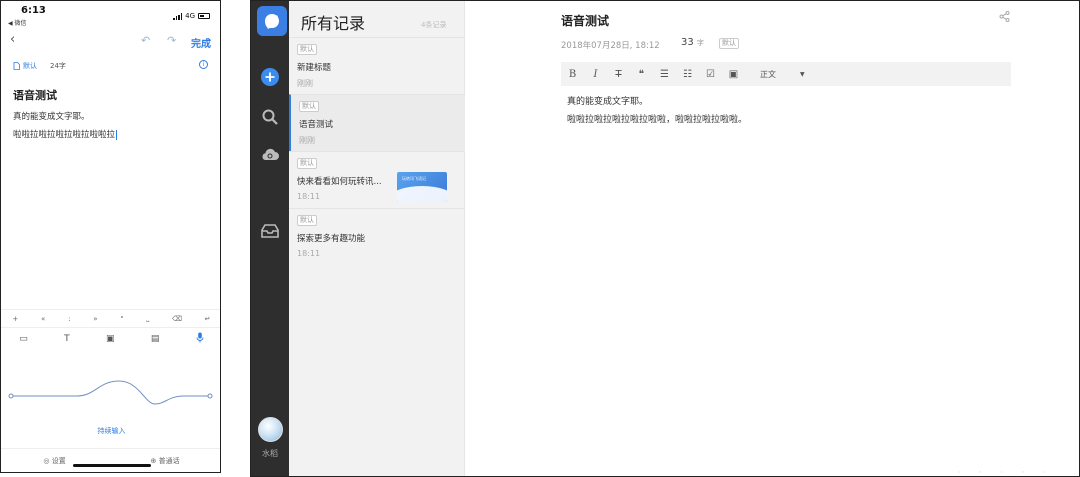 The height and width of the screenshot is (477, 1080). I want to click on strikethrough-button: T, so click(618, 74).